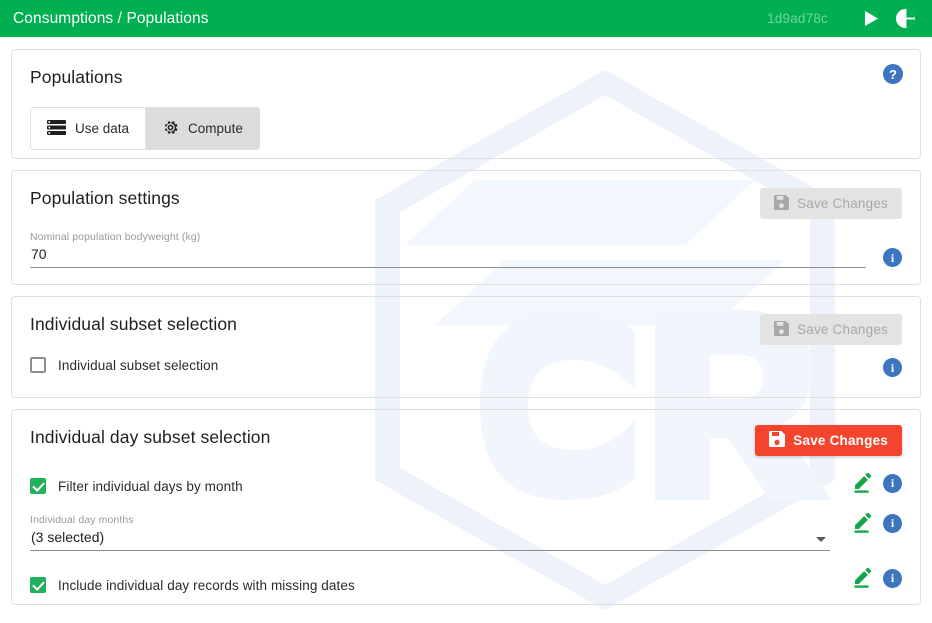  Describe the element at coordinates (102, 128) in the screenshot. I see `use-data-toggle-label: Use data` at that location.